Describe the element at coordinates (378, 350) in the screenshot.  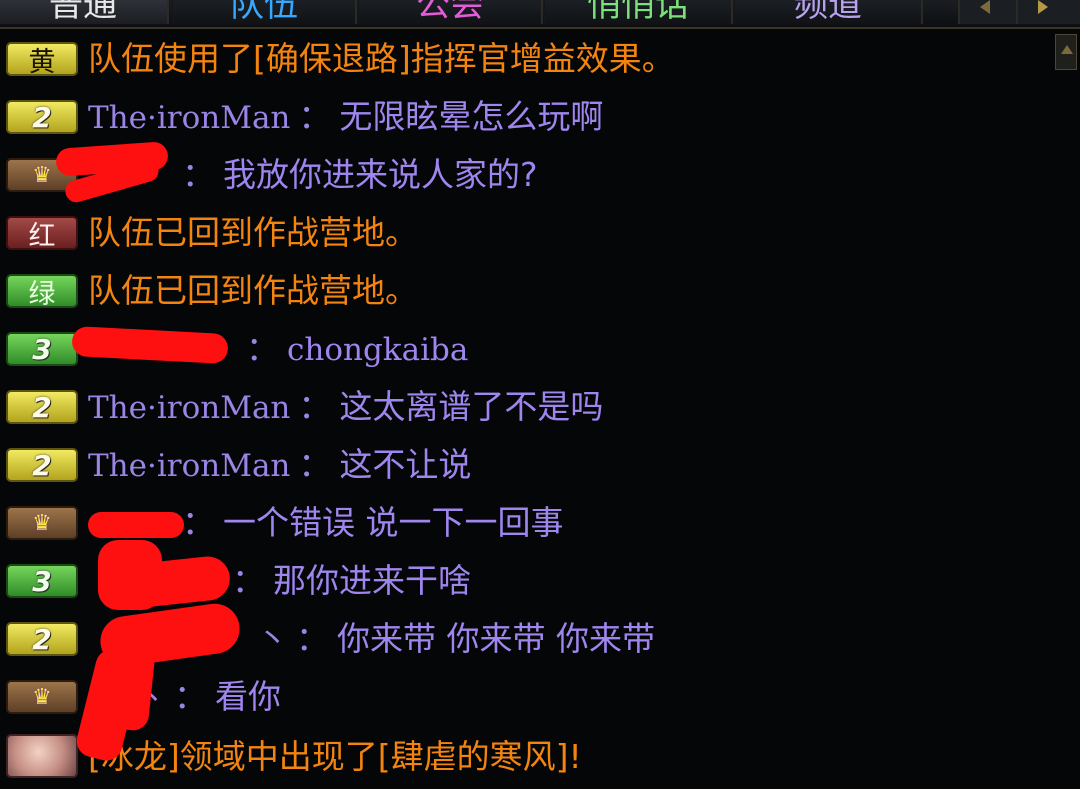
I see `message-text: chongkaiba` at that location.